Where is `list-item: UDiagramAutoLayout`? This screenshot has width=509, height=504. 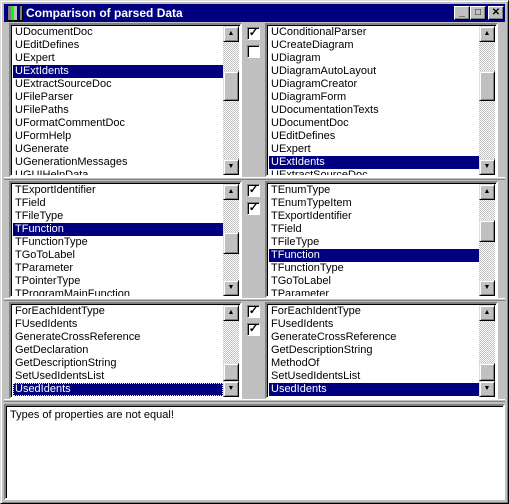 list-item: UDiagramAutoLayout is located at coordinates (374, 71).